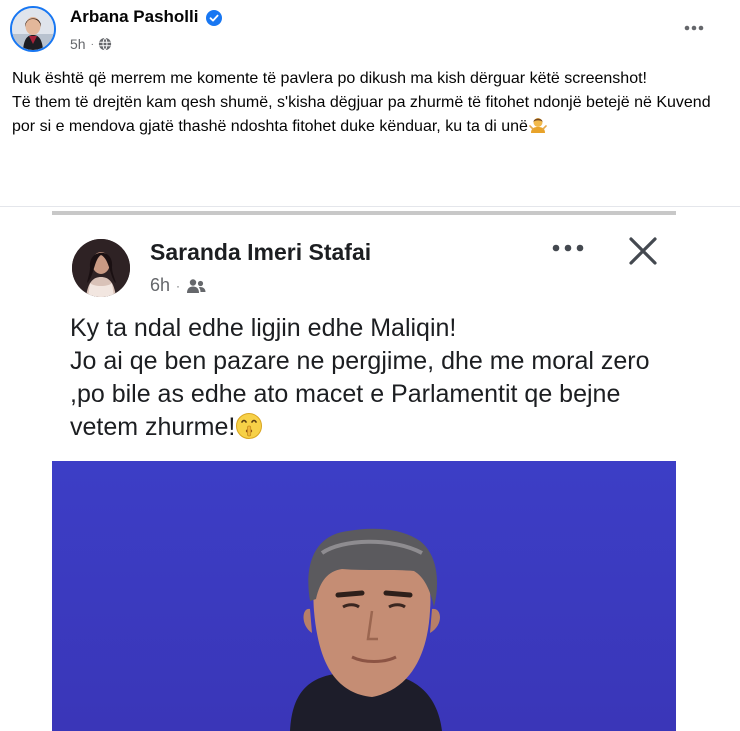 The image size is (740, 731). What do you see at coordinates (134, 17) in the screenshot?
I see `author-name: Arbana Pasholli` at bounding box center [134, 17].